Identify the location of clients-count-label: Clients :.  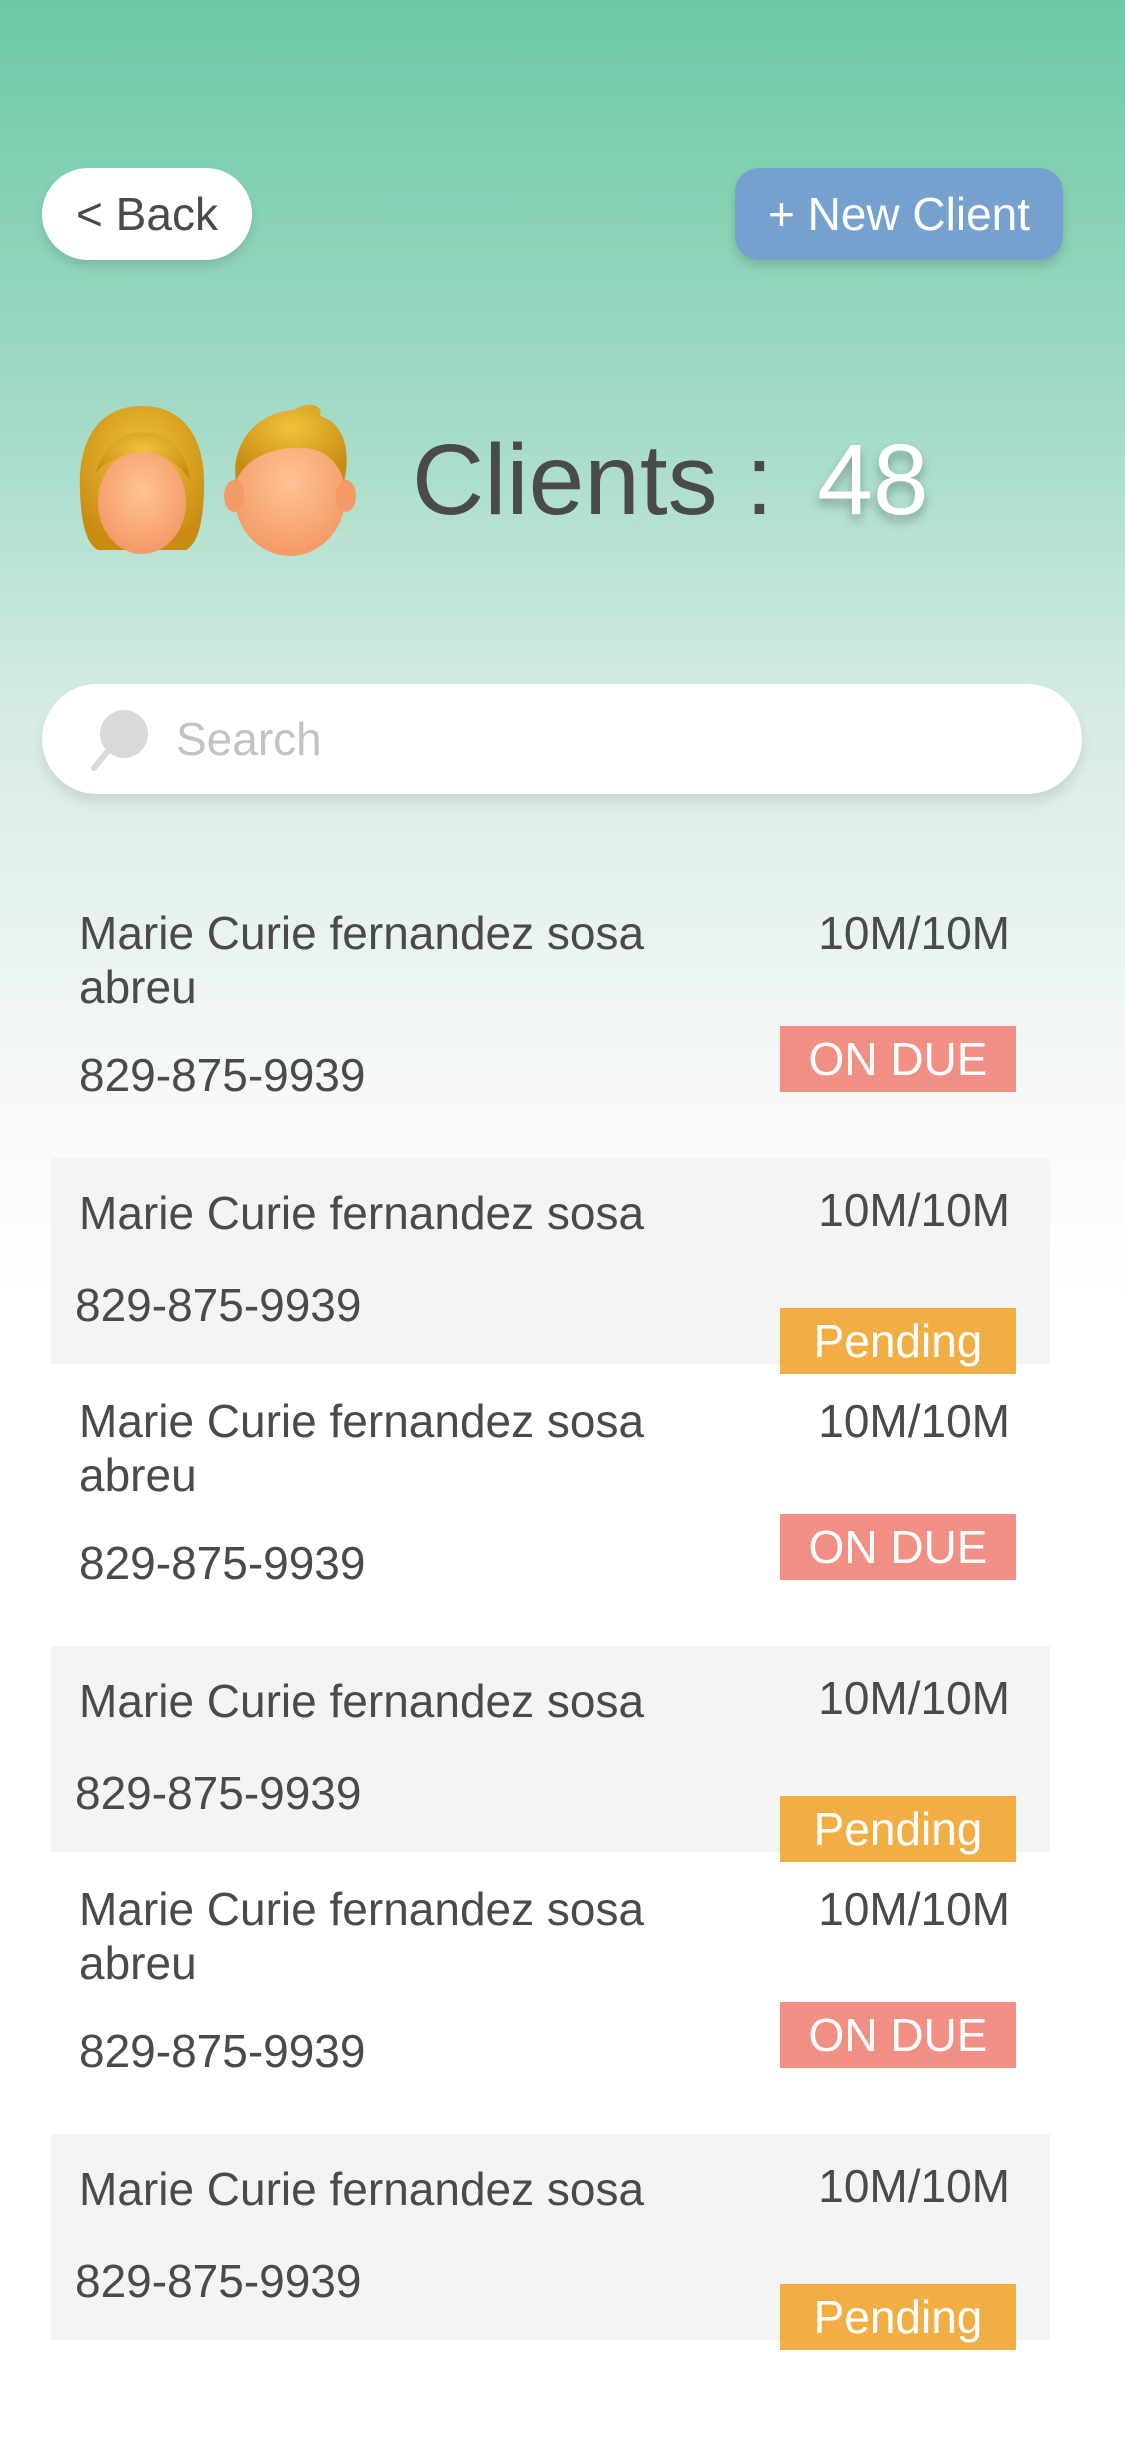
(593, 480).